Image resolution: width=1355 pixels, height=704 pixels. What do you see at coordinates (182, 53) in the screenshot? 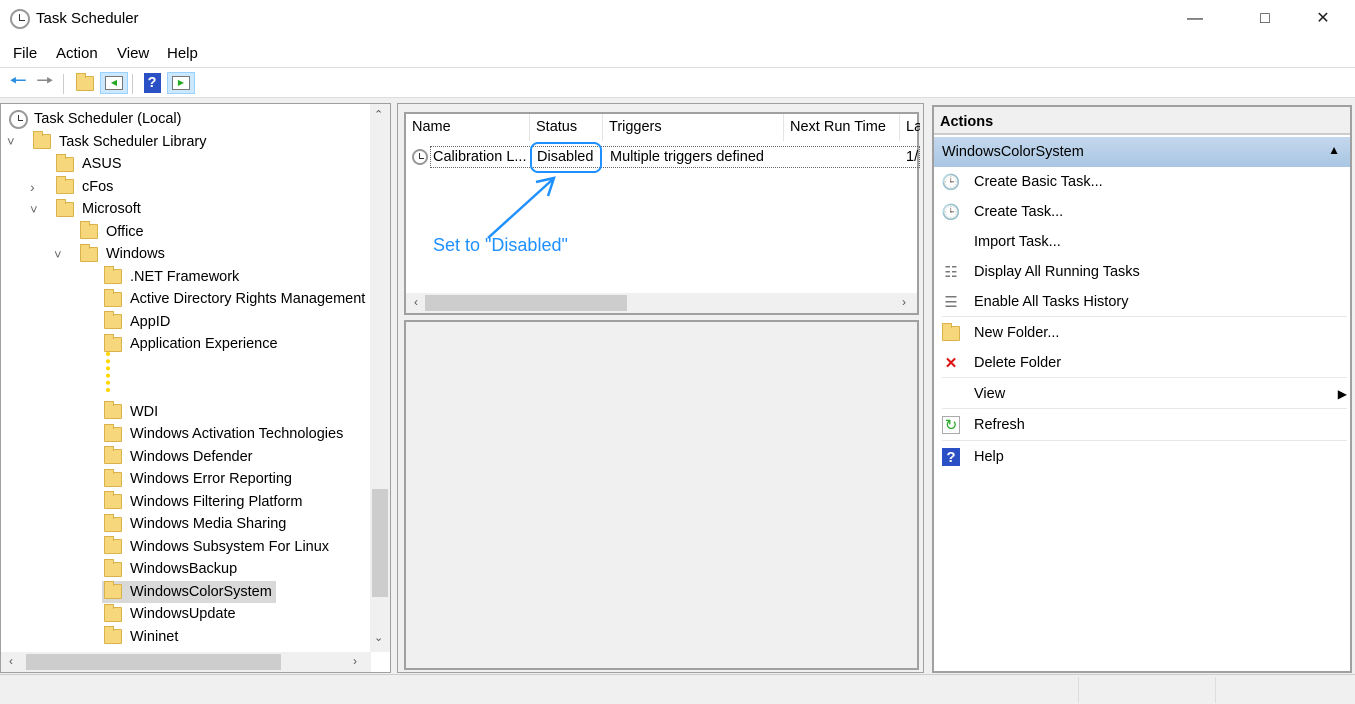
I see `menu-help: Help` at bounding box center [182, 53].